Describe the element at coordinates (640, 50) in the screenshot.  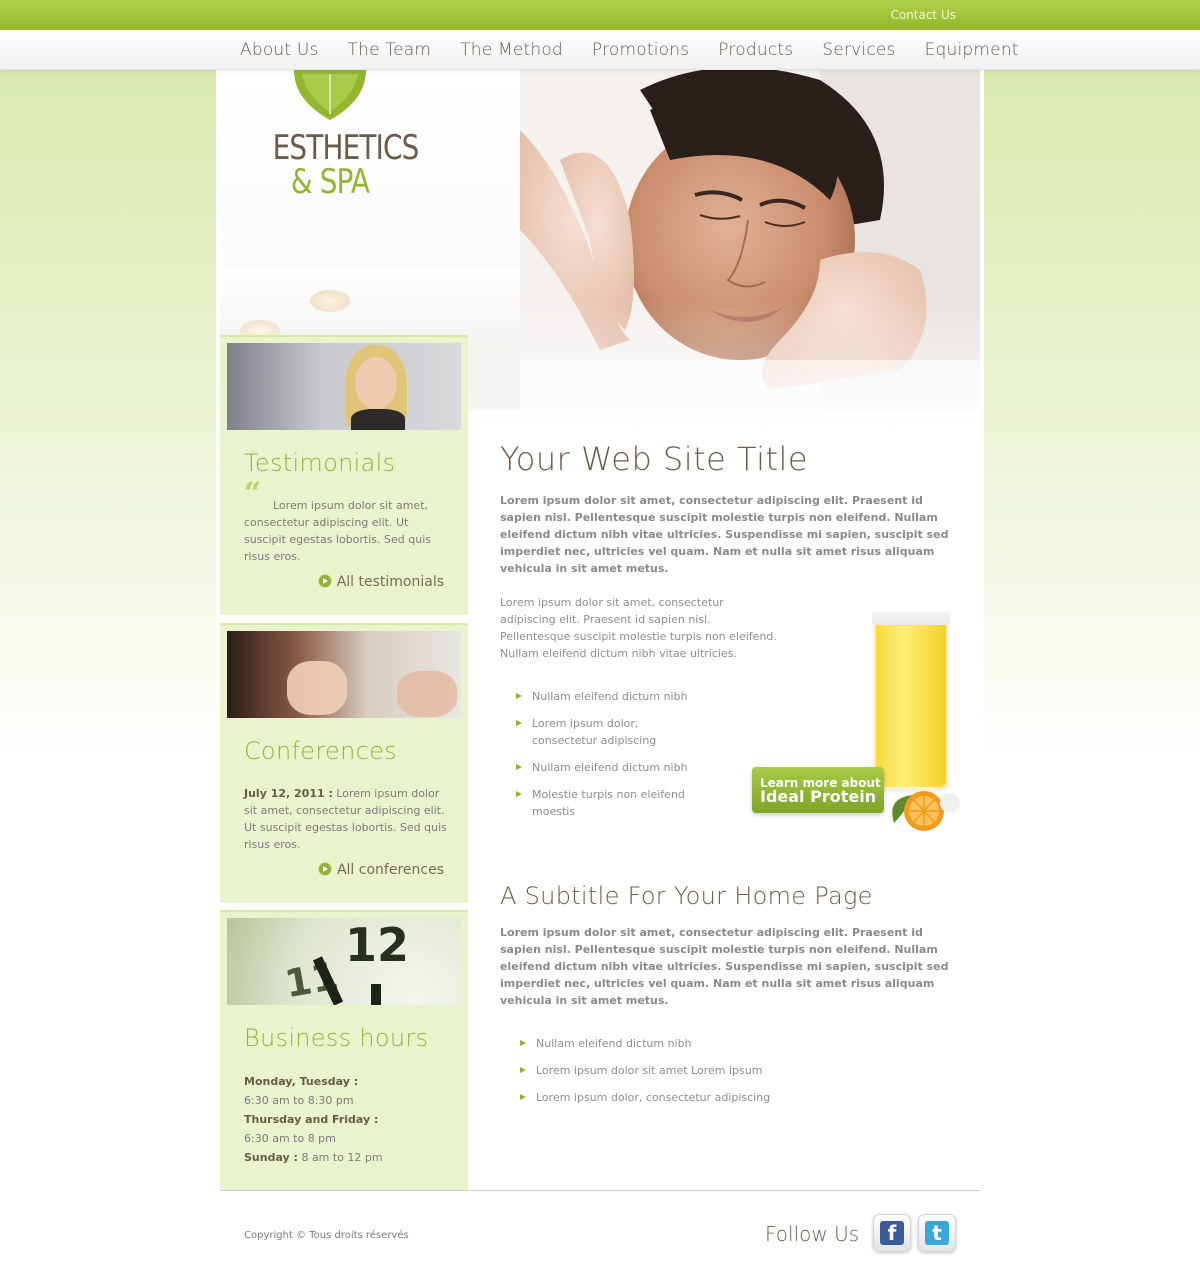
I see `nav-item-promotions: Promotions` at that location.